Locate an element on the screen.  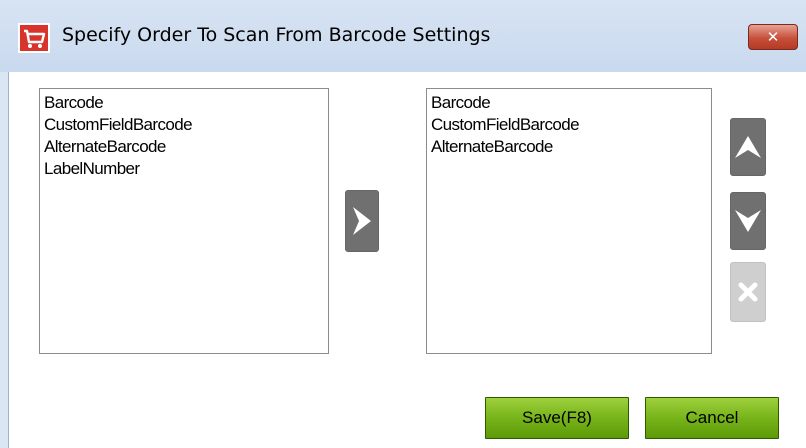
cancel-button: Cancel is located at coordinates (712, 418).